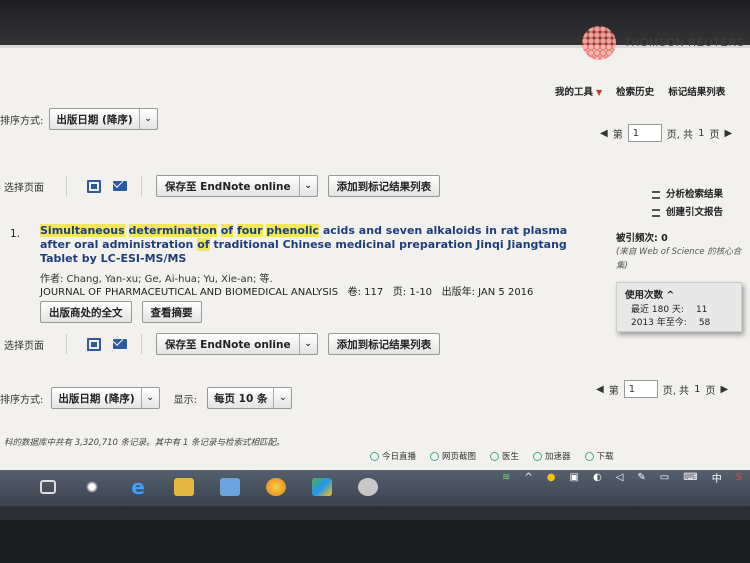  I want to click on volume-icon: ◁, so click(620, 477).